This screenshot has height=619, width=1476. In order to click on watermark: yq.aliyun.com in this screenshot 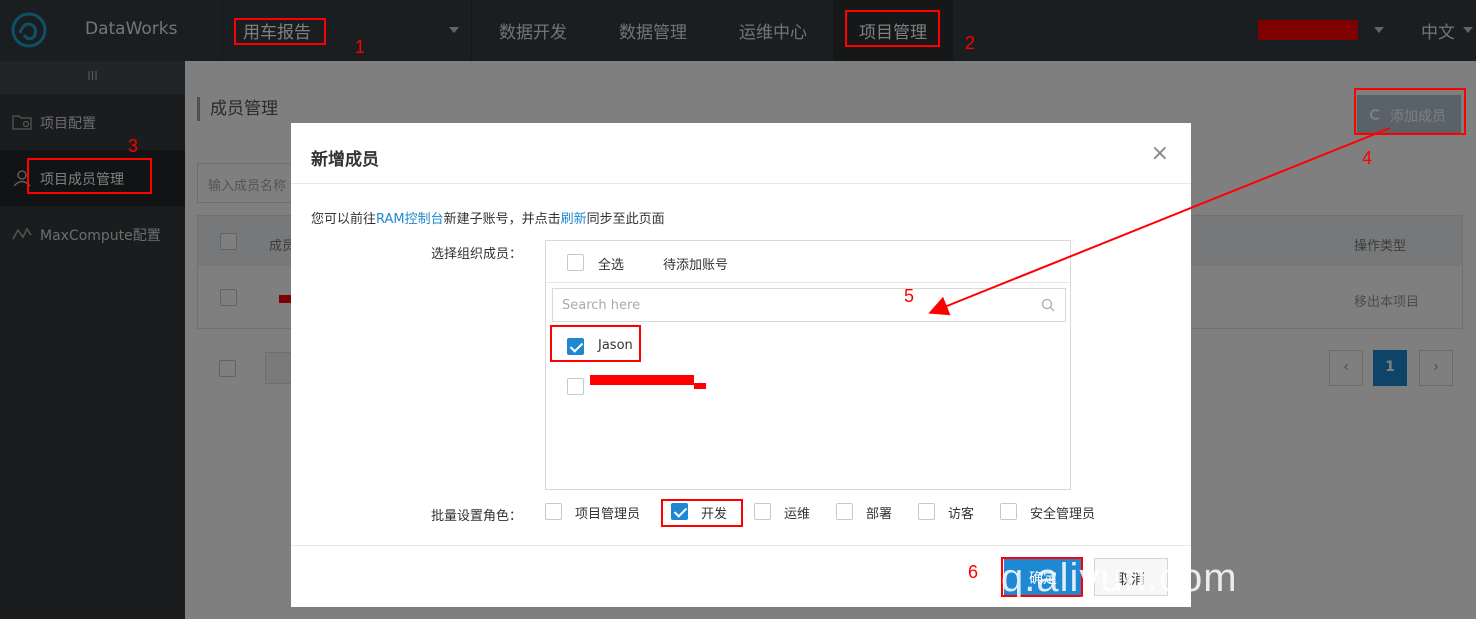, I will do `click(1109, 578)`.